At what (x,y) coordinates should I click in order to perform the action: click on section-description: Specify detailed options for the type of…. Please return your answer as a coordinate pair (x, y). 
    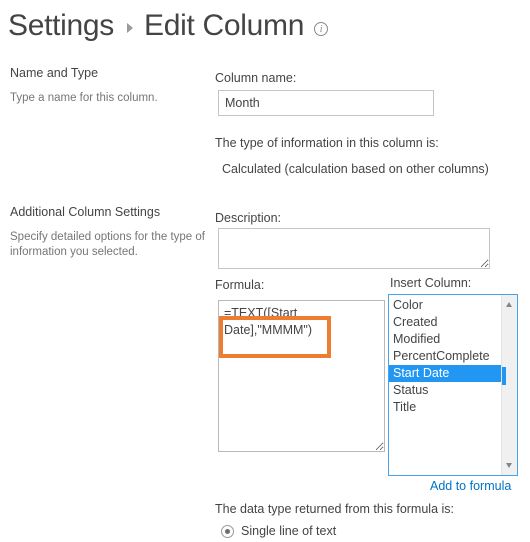
    Looking at the image, I should click on (107, 244).